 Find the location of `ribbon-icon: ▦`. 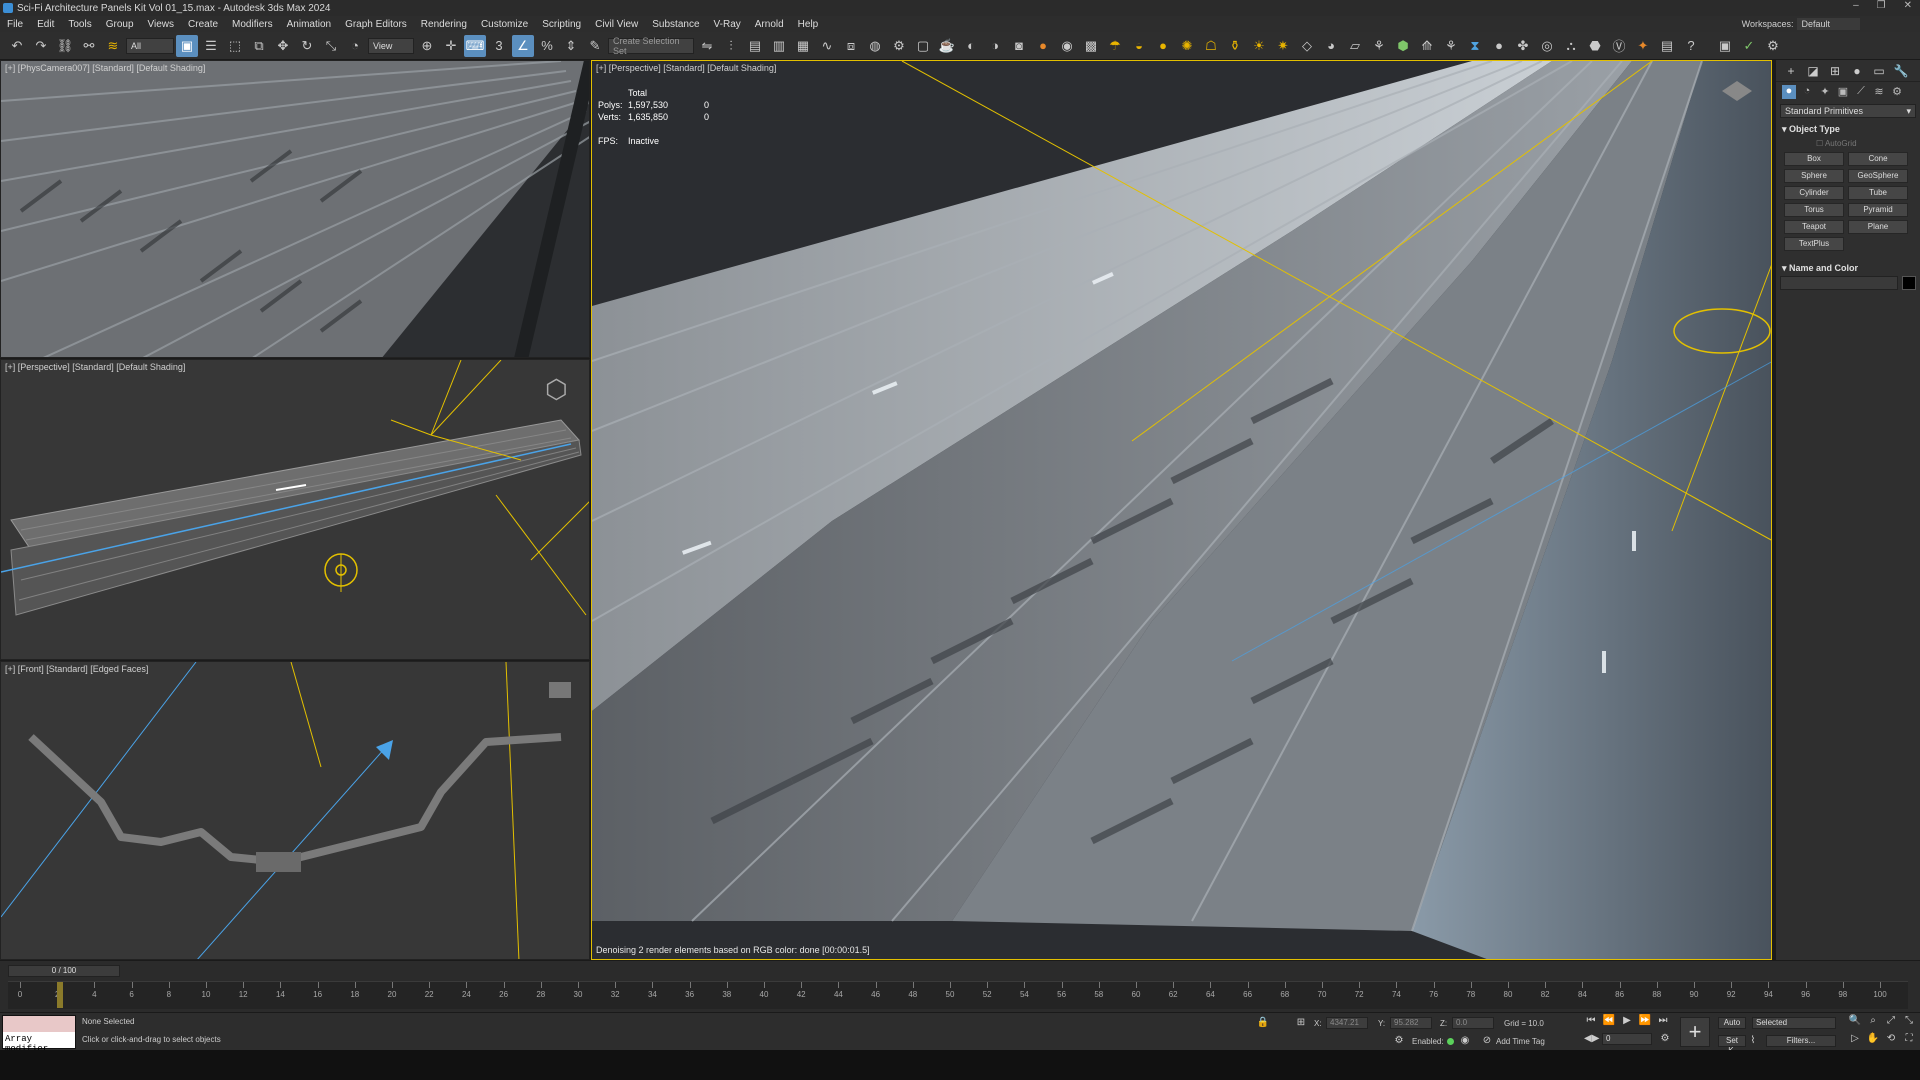

ribbon-icon: ▦ is located at coordinates (803, 46).